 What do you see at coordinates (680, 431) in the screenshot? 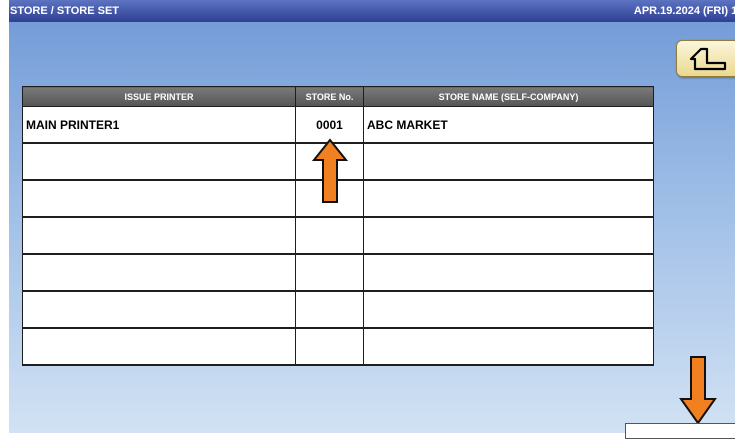
I see `bottom-button-edge` at bounding box center [680, 431].